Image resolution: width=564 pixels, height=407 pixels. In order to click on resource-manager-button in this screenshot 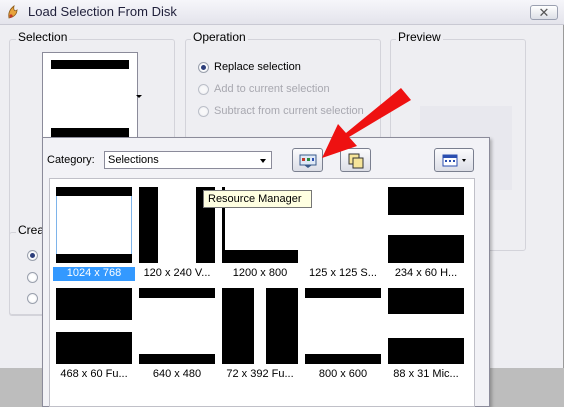, I will do `click(307, 160)`.